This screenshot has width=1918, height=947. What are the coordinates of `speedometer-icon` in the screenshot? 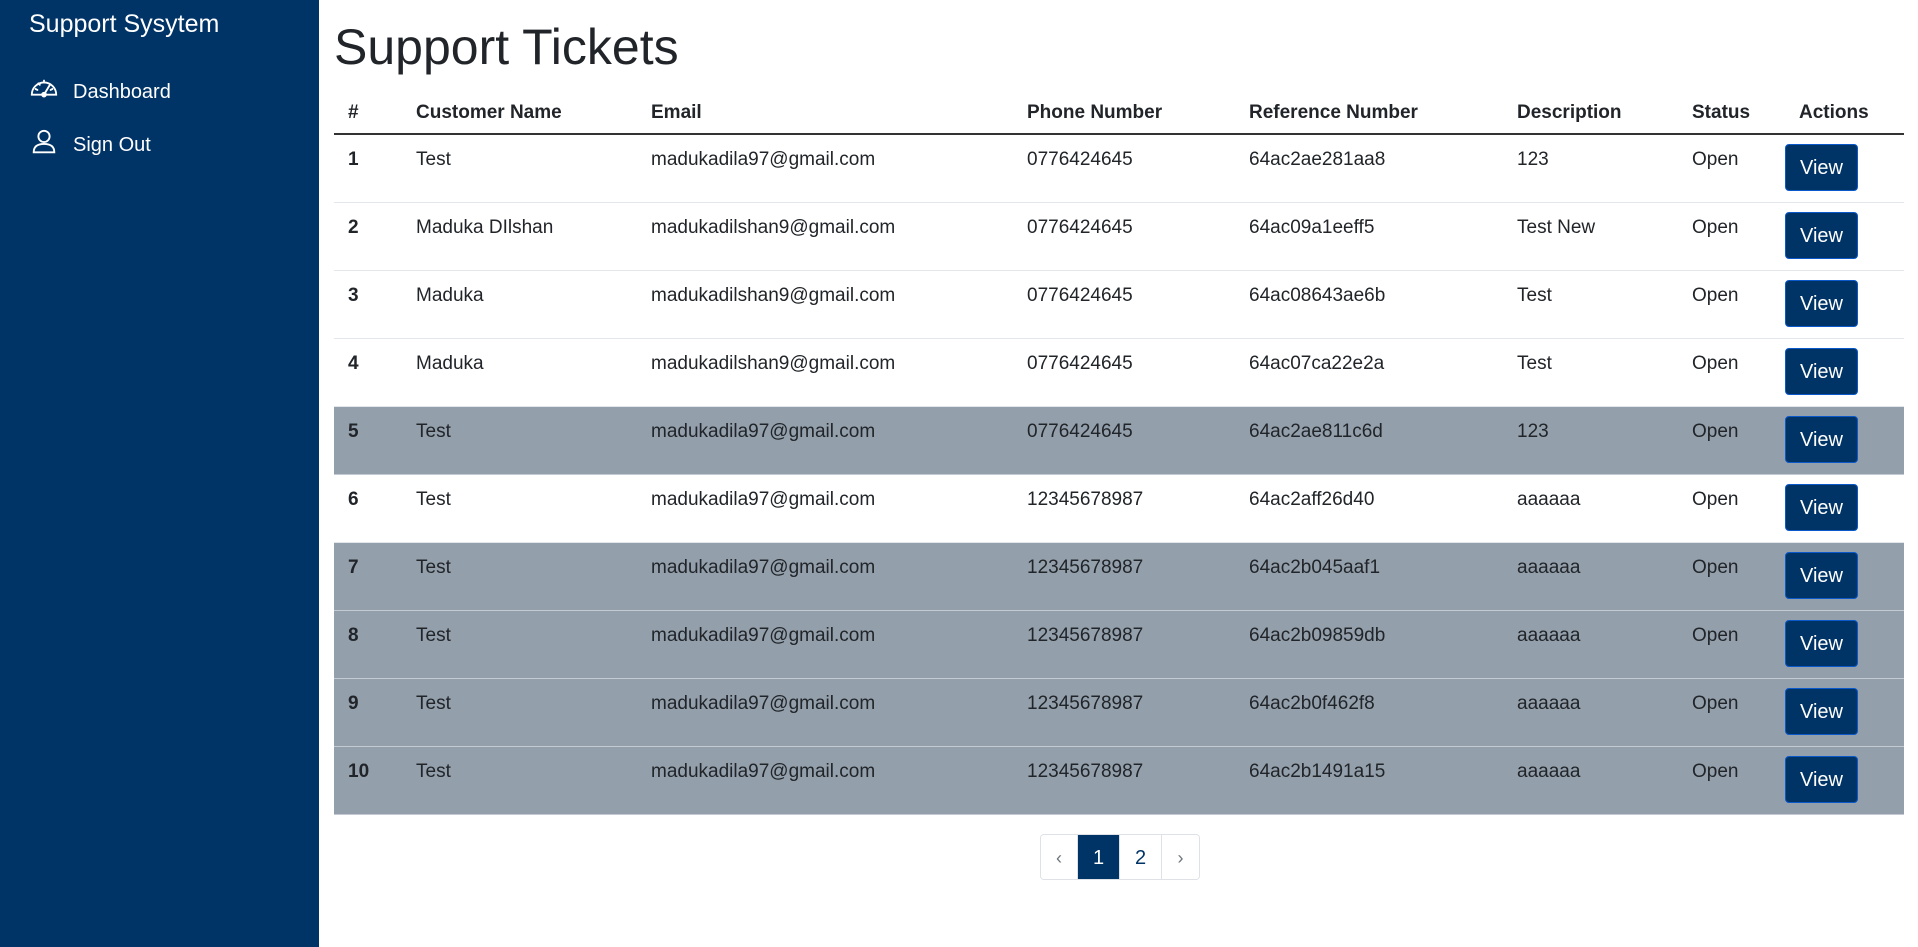 It's located at (44, 92).